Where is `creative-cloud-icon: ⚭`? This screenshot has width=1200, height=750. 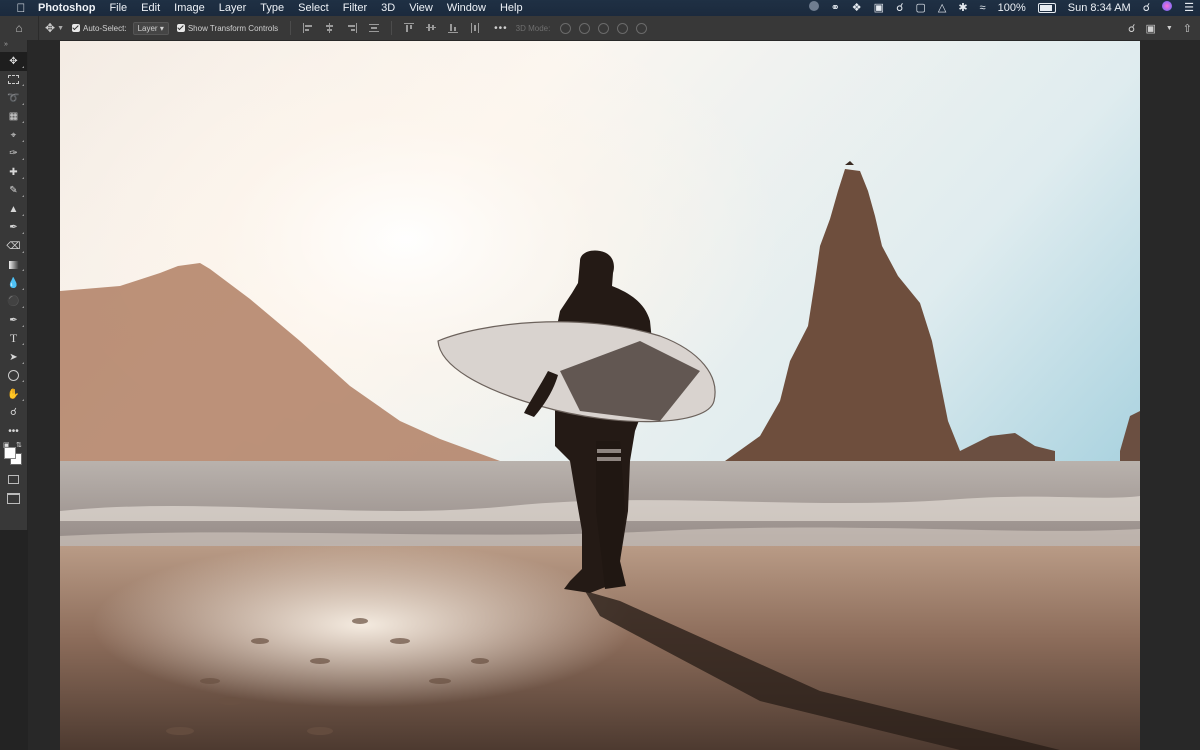 creative-cloud-icon: ⚭ is located at coordinates (835, 8).